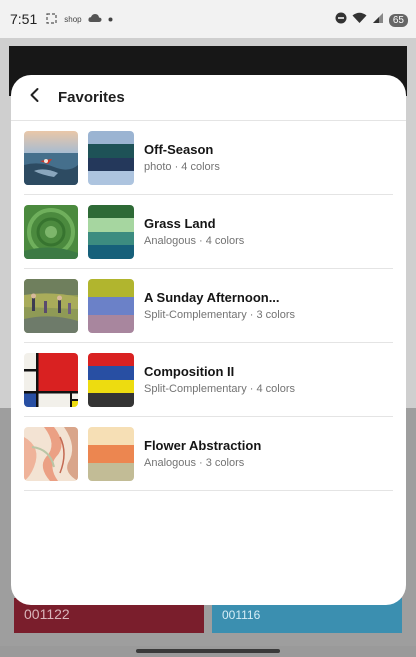 This screenshot has width=416, height=657. Describe the element at coordinates (341, 20) in the screenshot. I see `dnd-icon` at that location.